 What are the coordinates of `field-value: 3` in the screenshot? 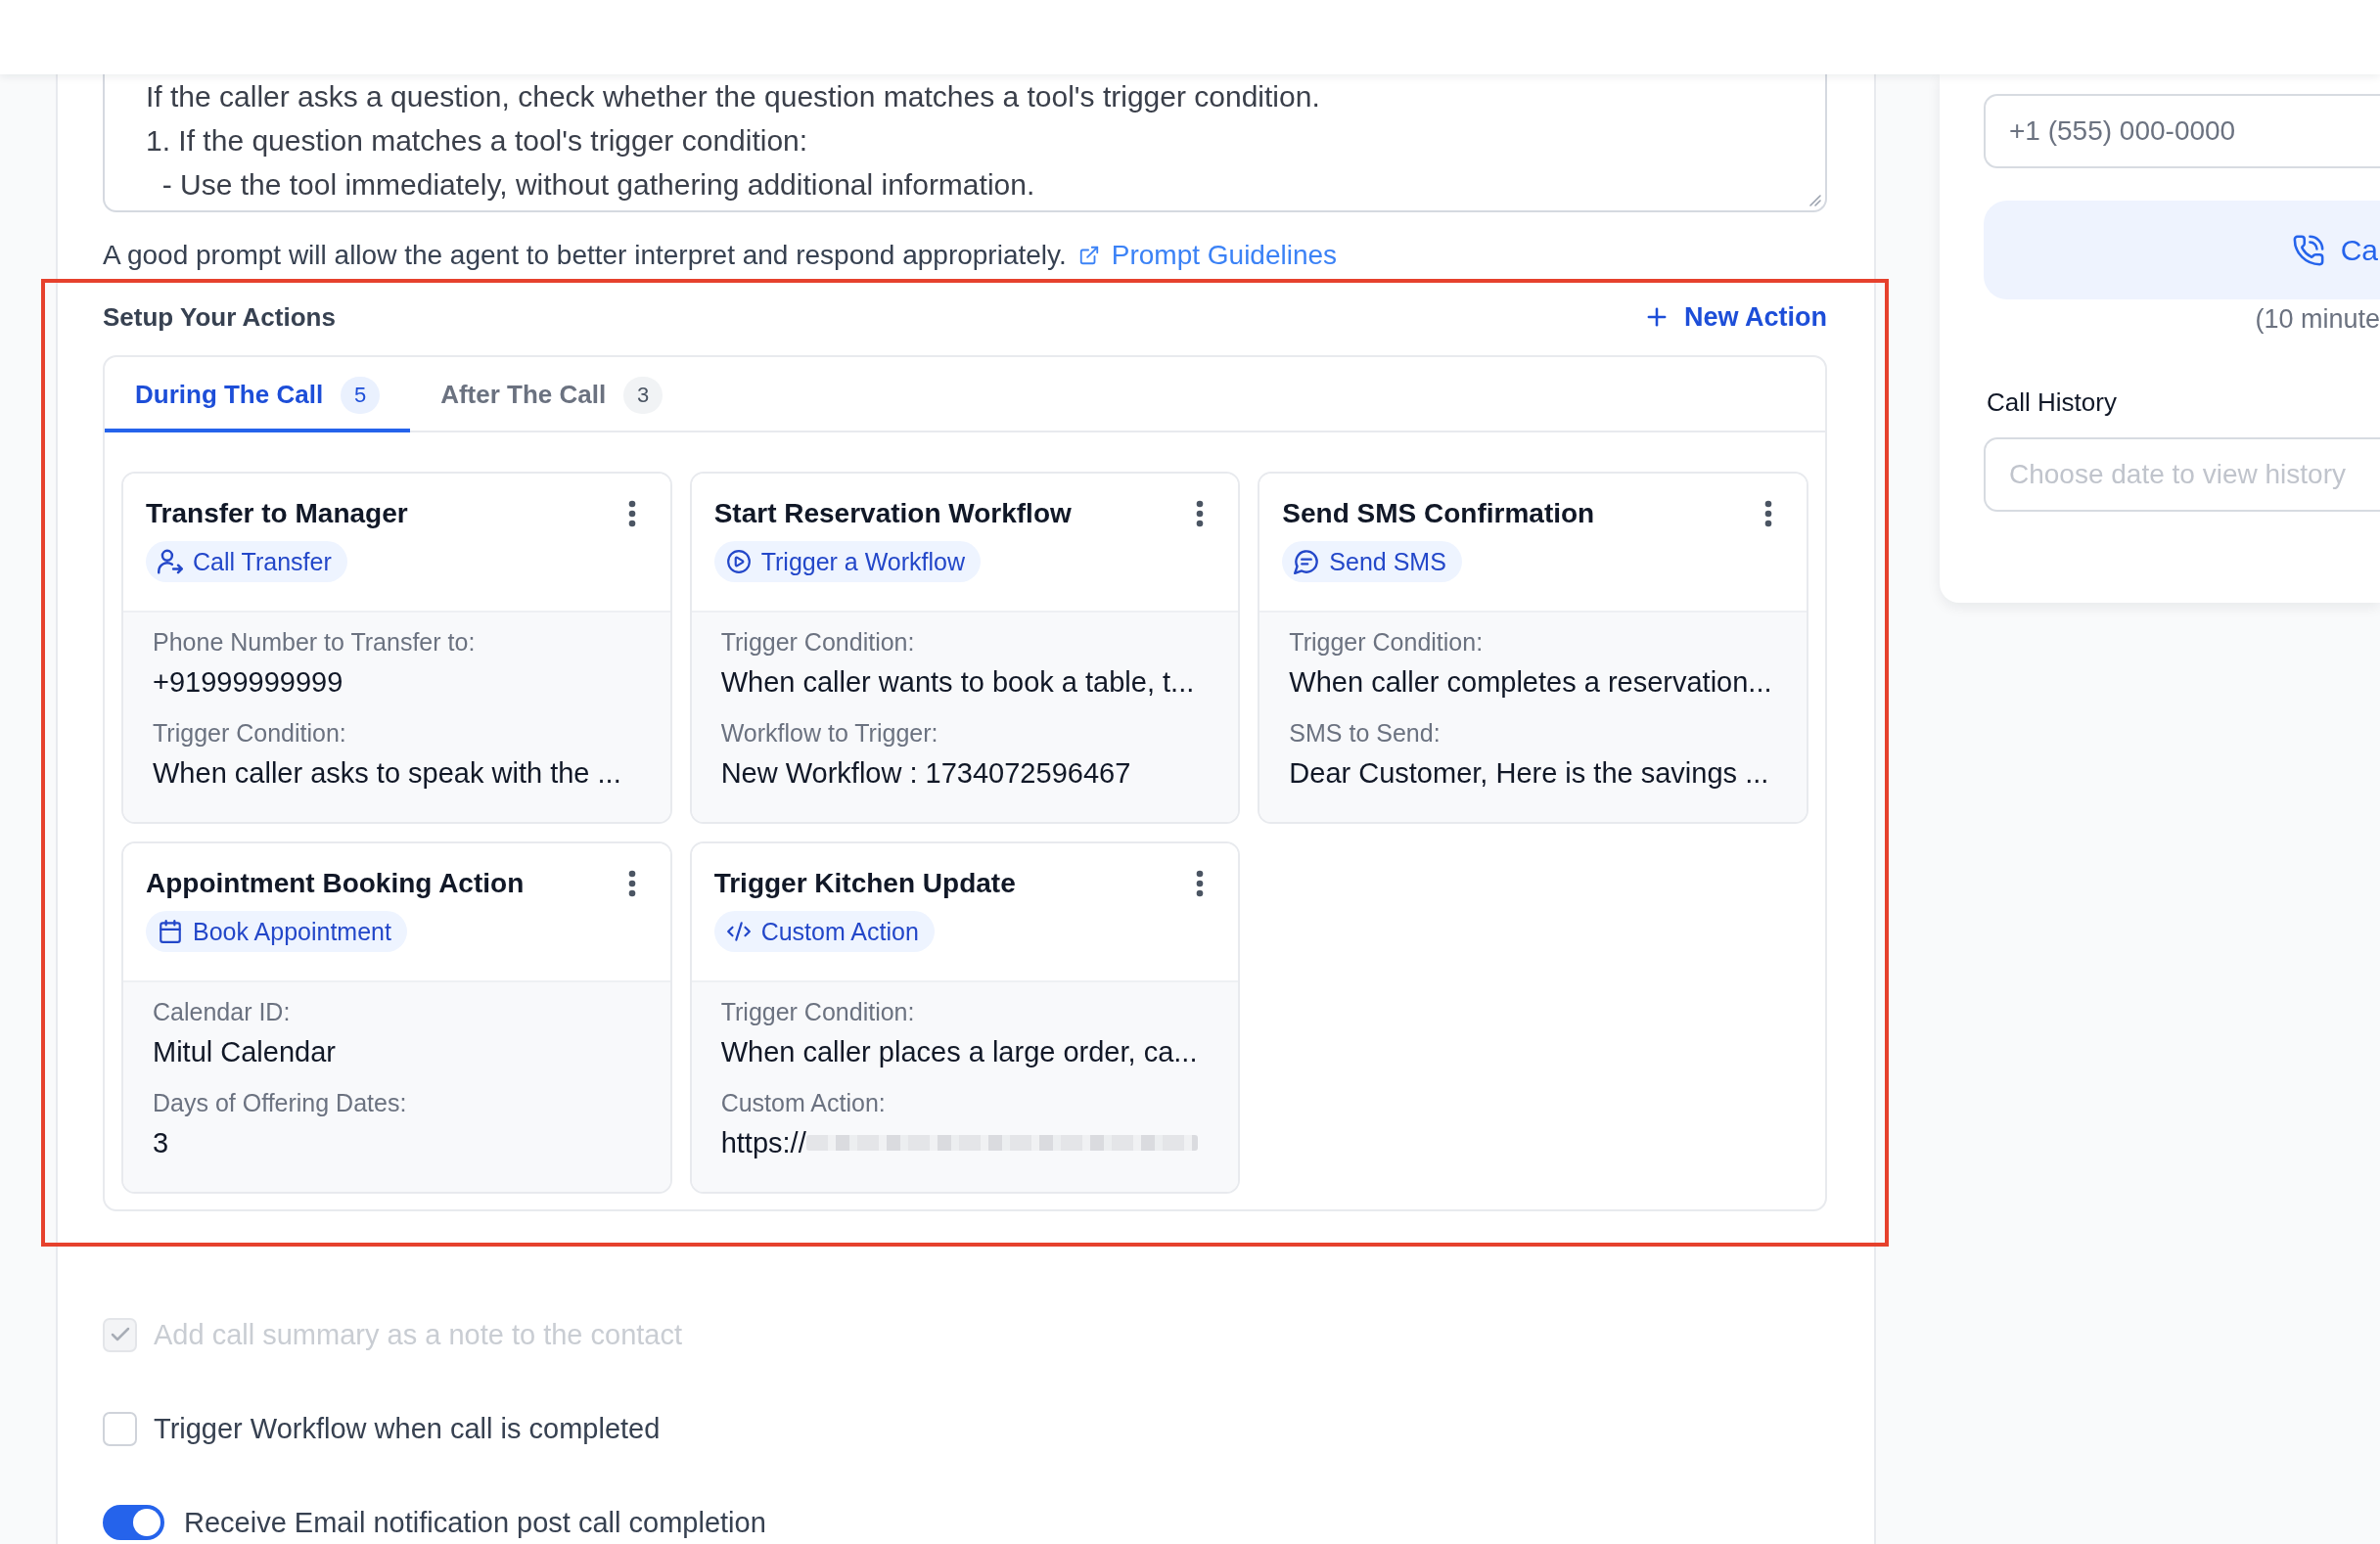 It's located at (161, 1143).